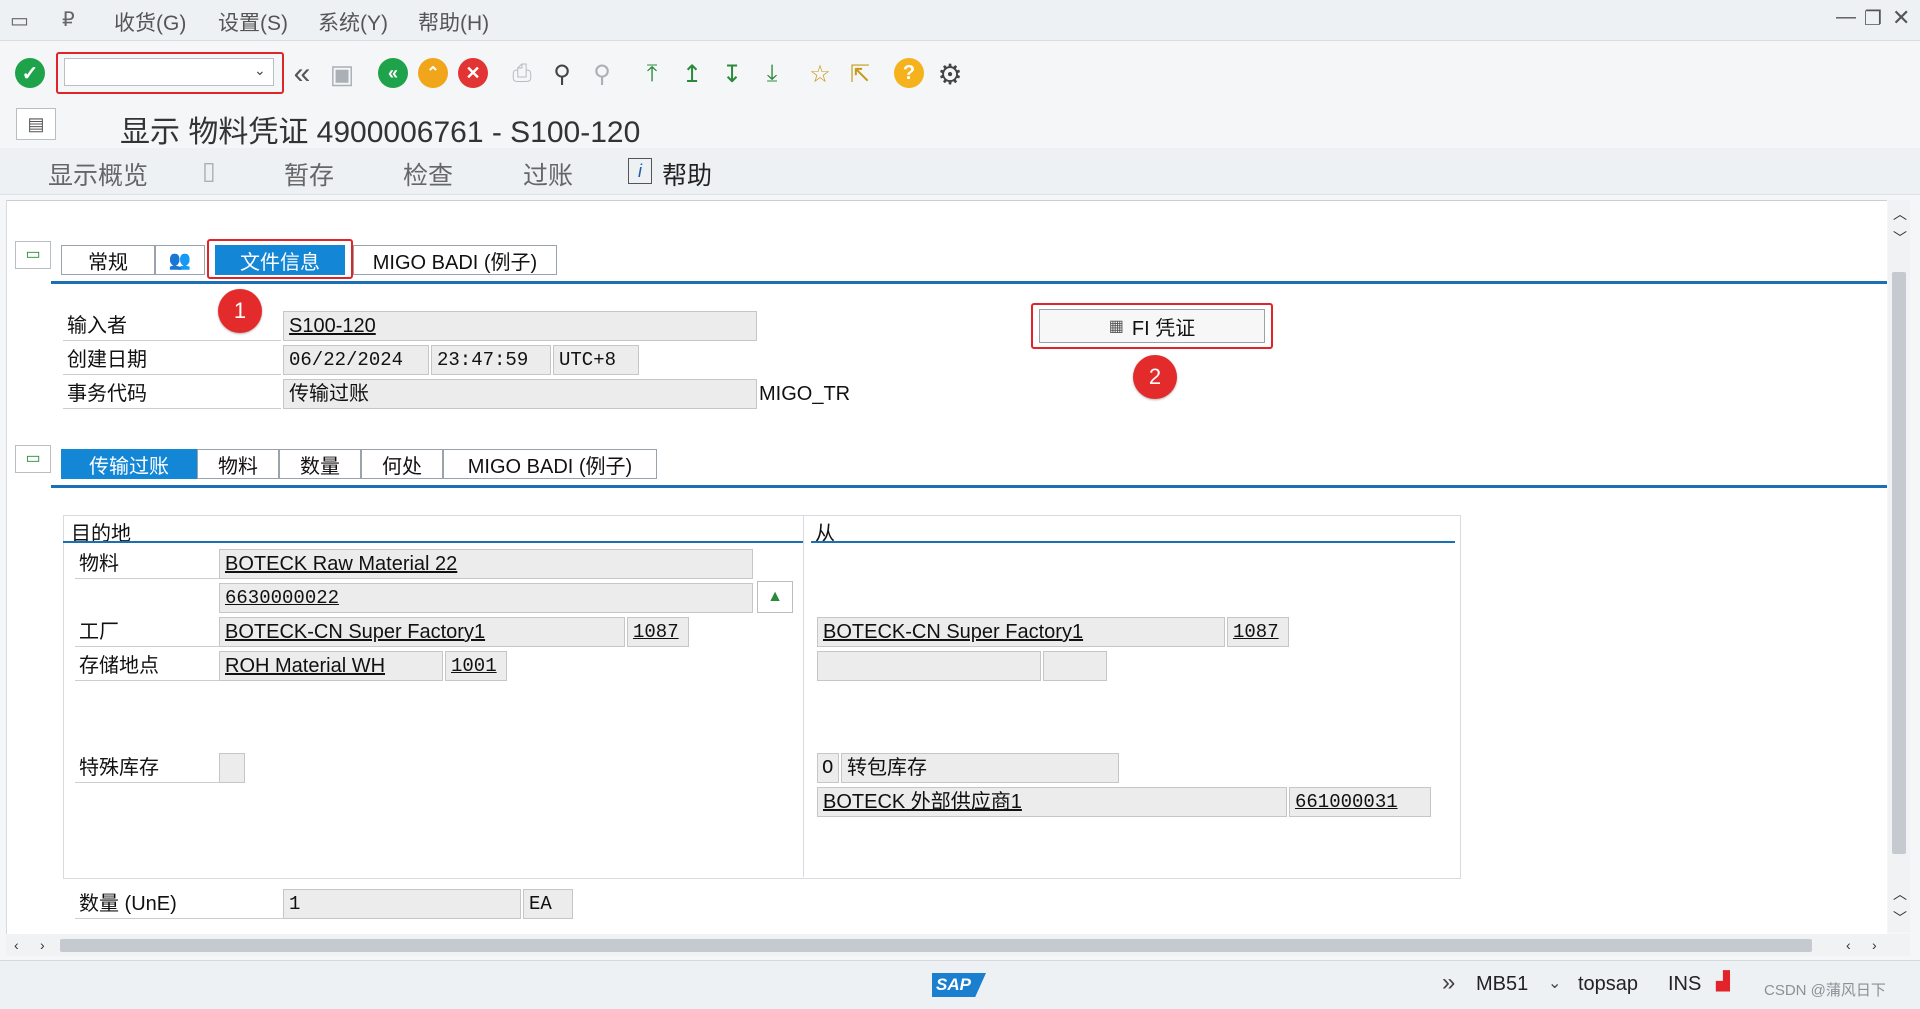 This screenshot has width=1920, height=1009. Describe the element at coordinates (522, 74) in the screenshot. I see `print-icon: ⎙` at that location.